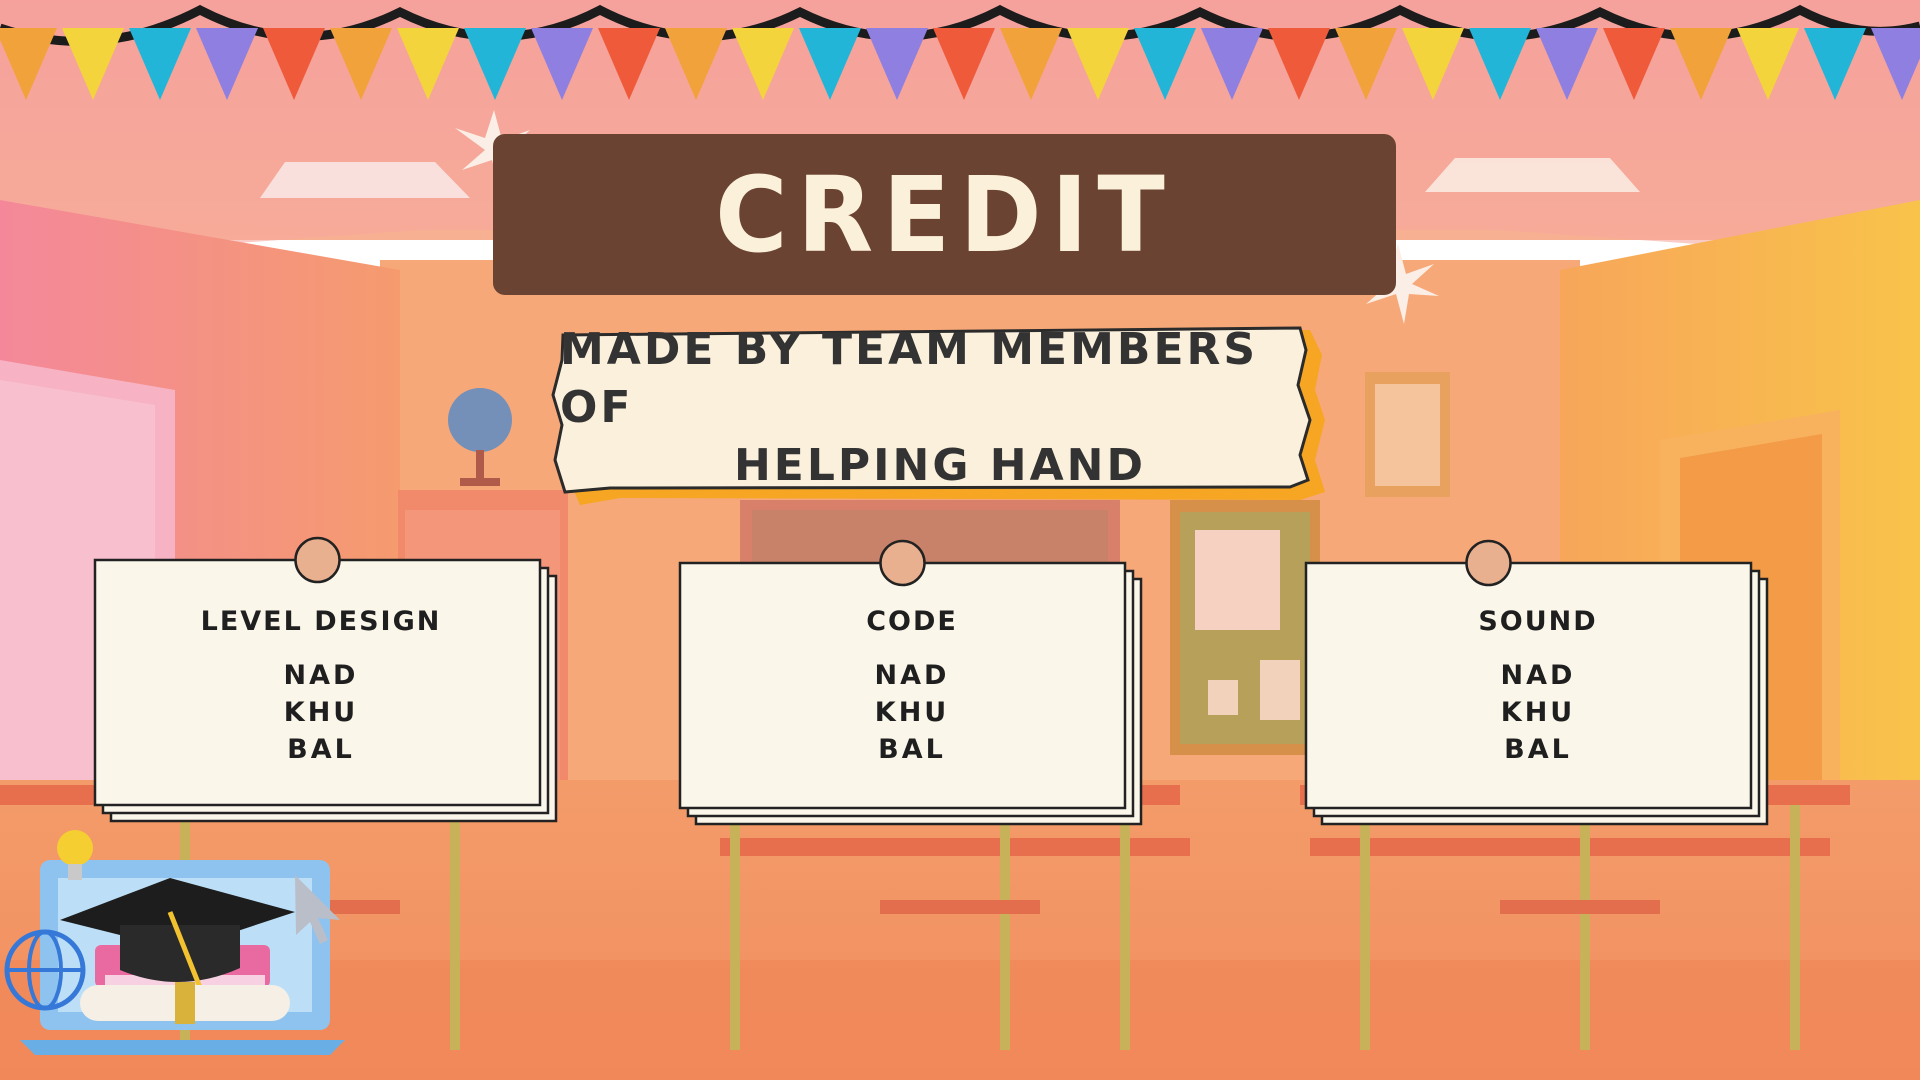 The image size is (1920, 1080). What do you see at coordinates (1538, 621) in the screenshot?
I see `card-heading: SOUND` at bounding box center [1538, 621].